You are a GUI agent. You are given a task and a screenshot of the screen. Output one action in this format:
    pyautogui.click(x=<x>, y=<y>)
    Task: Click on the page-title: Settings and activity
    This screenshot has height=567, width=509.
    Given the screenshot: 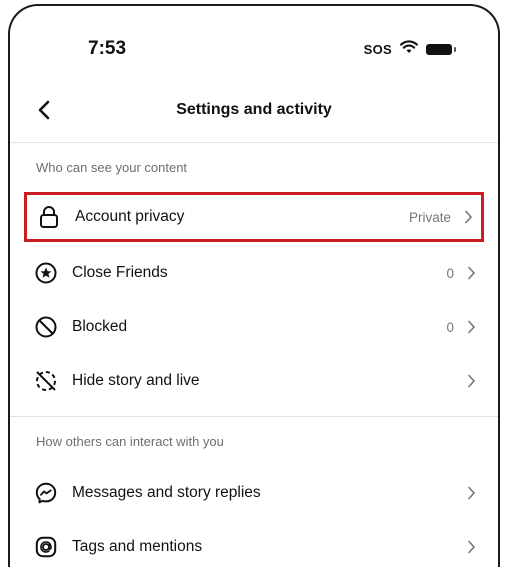 What is the action you would take?
    pyautogui.click(x=254, y=109)
    